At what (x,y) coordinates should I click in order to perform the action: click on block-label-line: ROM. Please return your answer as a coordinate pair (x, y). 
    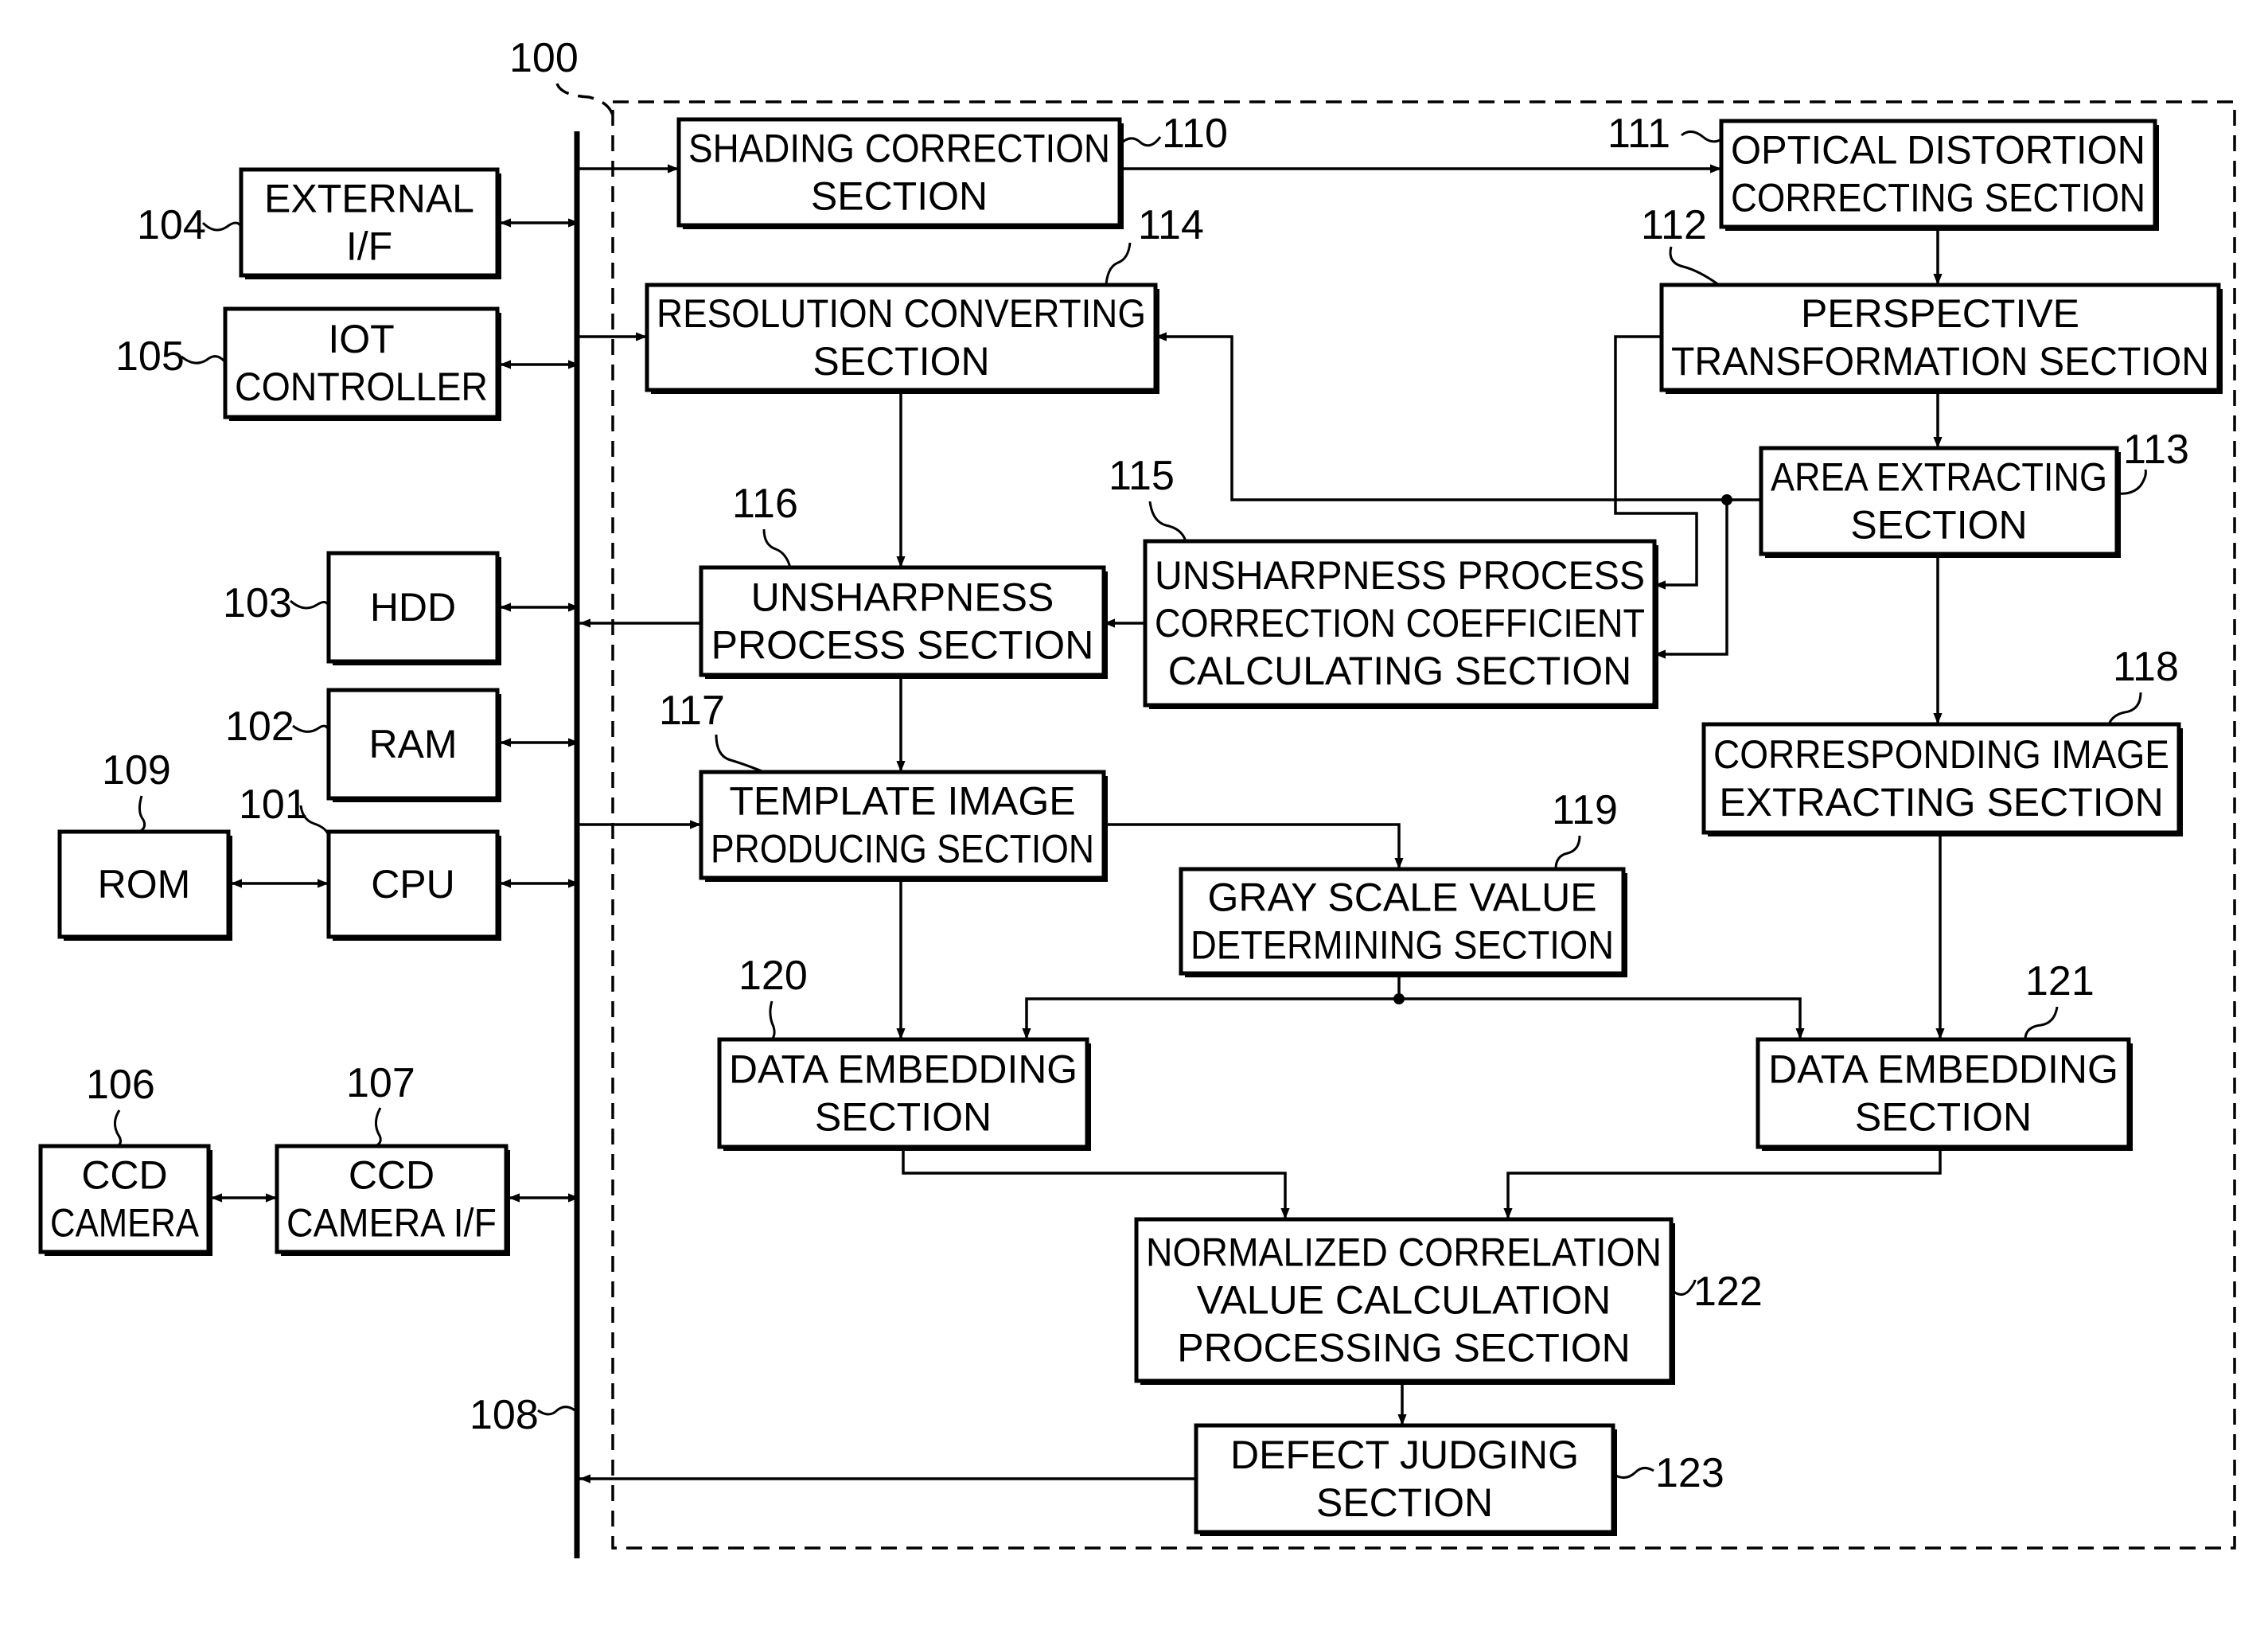
    Looking at the image, I should click on (144, 884).